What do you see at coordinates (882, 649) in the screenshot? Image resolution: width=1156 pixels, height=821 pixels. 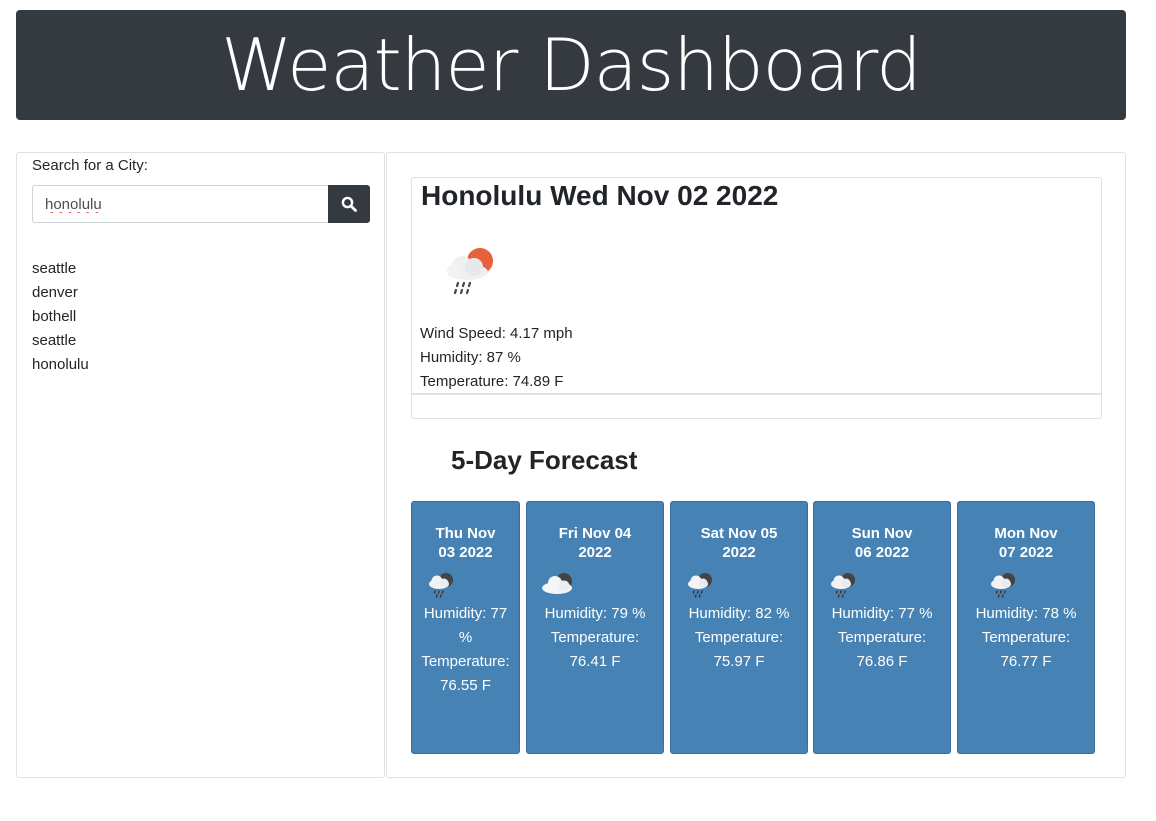 I see `forecast-temperature: Temperature: 76.86 F` at bounding box center [882, 649].